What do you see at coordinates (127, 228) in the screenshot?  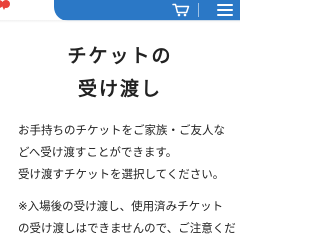 I see `notice-line: の受け渡しはできませんので、ご注意くだ` at bounding box center [127, 228].